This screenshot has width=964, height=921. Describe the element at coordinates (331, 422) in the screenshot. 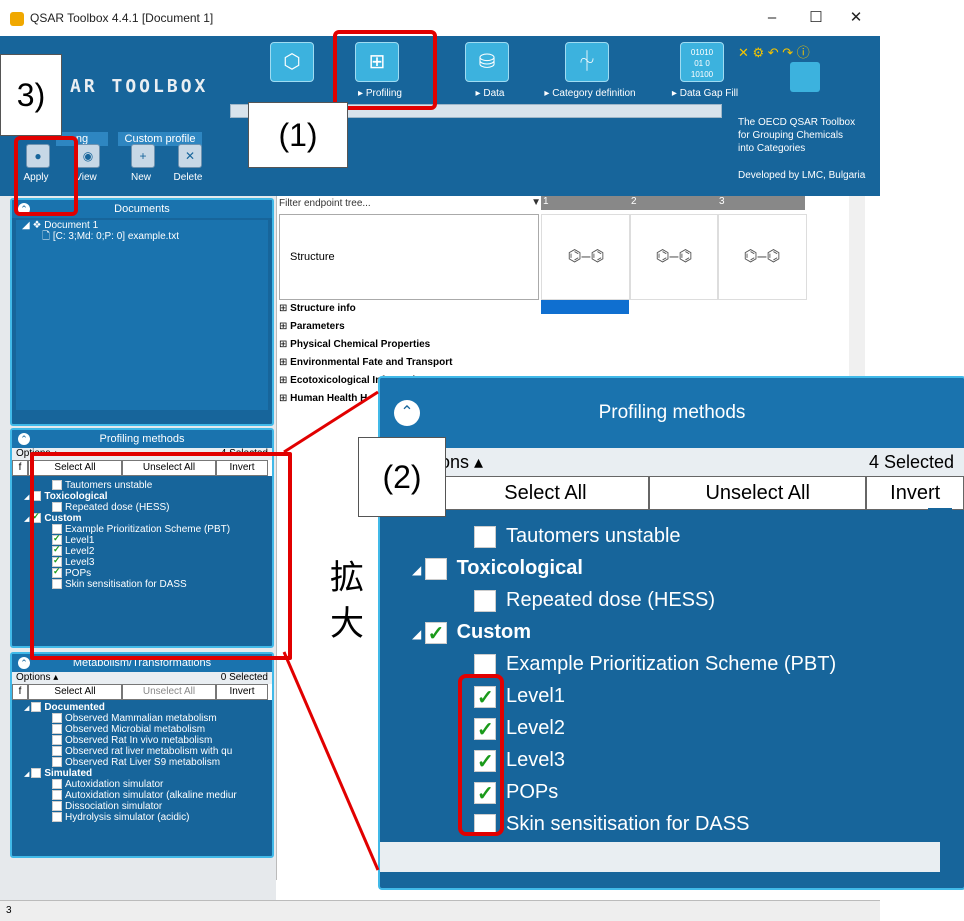

I see `connector-line-top` at that location.